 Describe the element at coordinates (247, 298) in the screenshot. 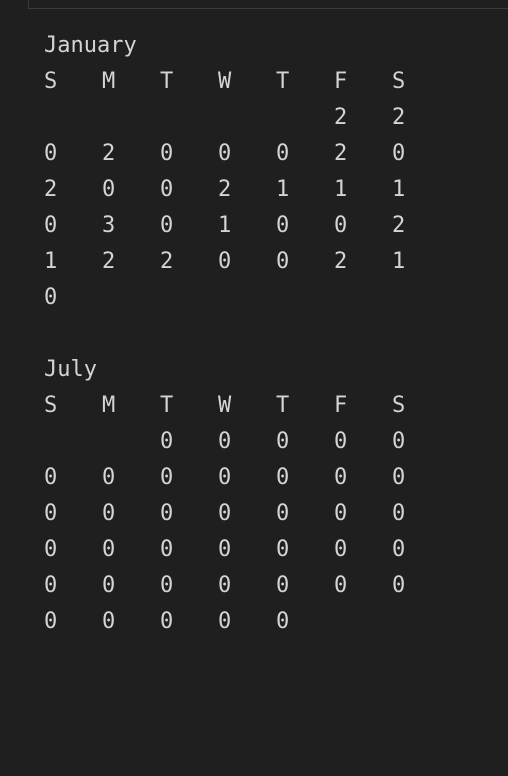

I see `calendar-week-row: 0` at that location.